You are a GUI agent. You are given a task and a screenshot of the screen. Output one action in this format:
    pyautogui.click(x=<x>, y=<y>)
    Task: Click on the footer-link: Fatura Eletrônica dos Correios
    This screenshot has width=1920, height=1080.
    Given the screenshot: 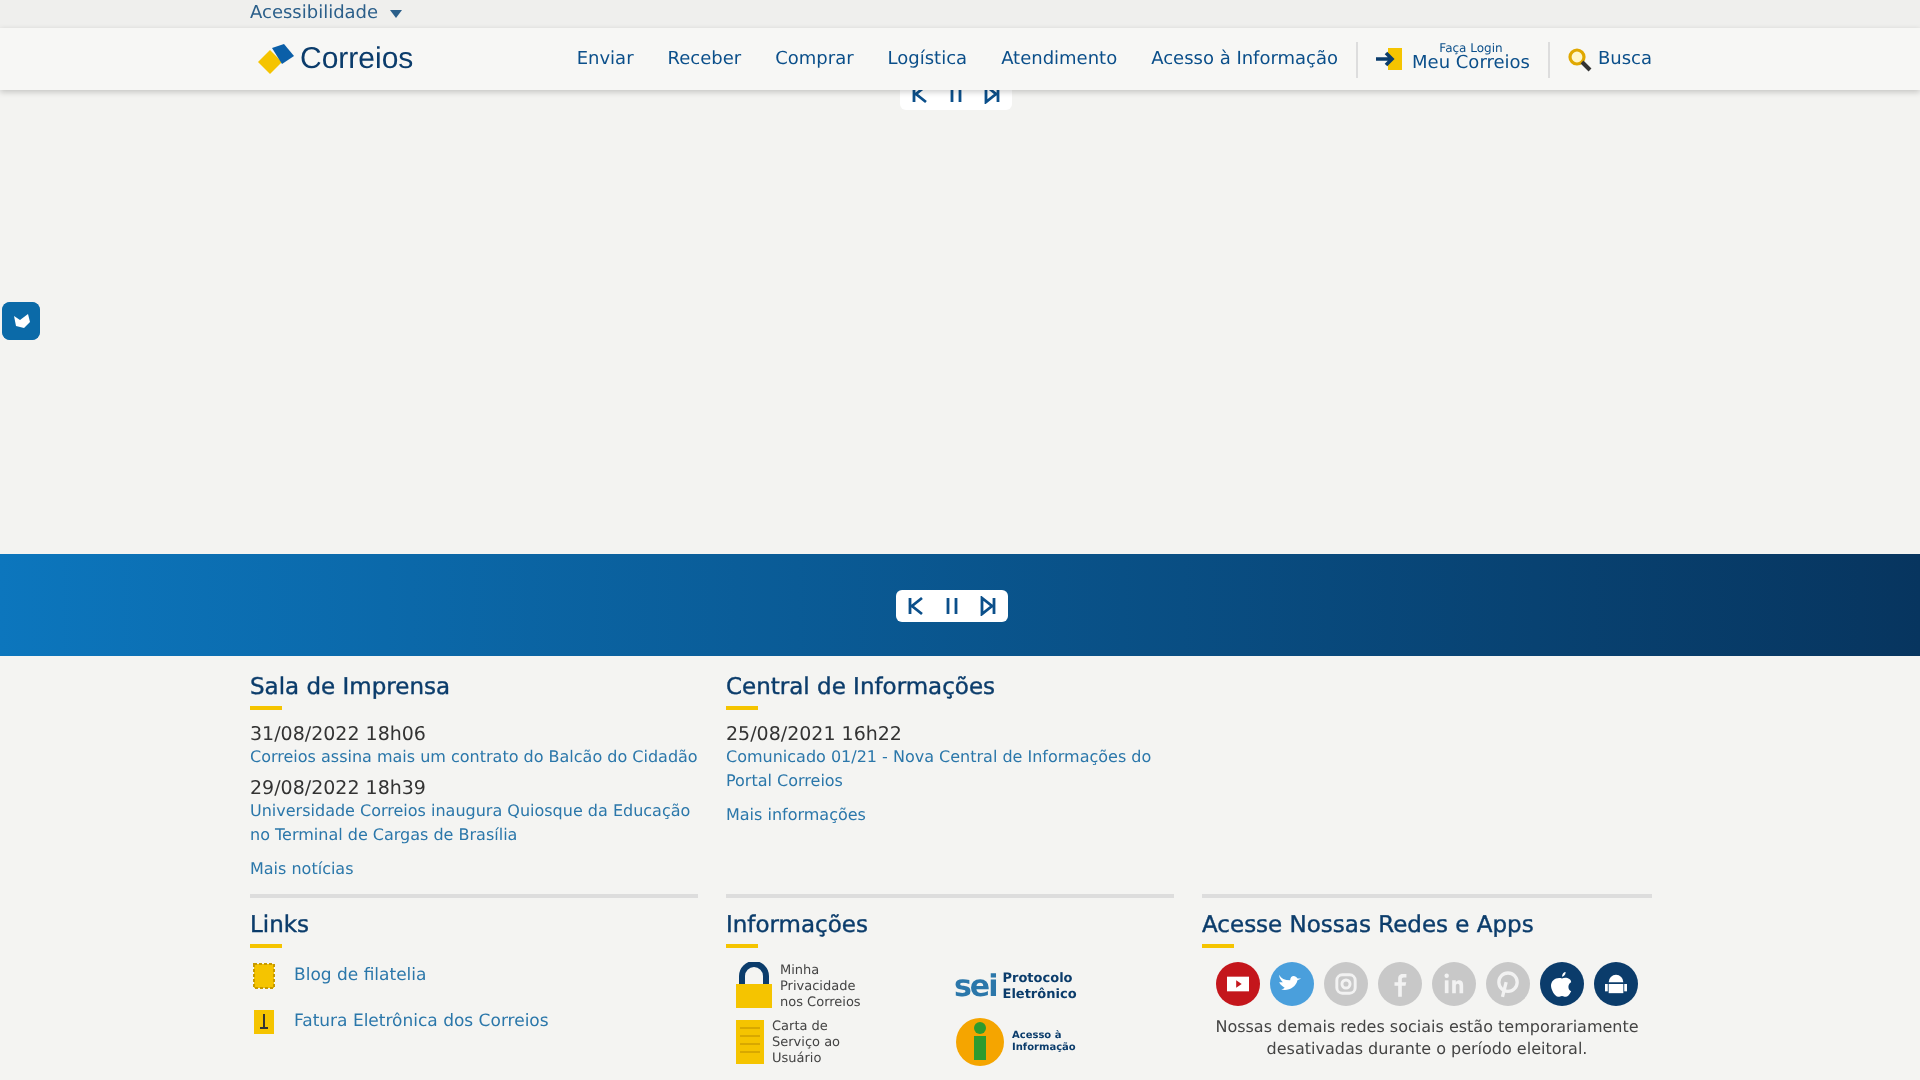 What is the action you would take?
    pyautogui.click(x=421, y=1022)
    